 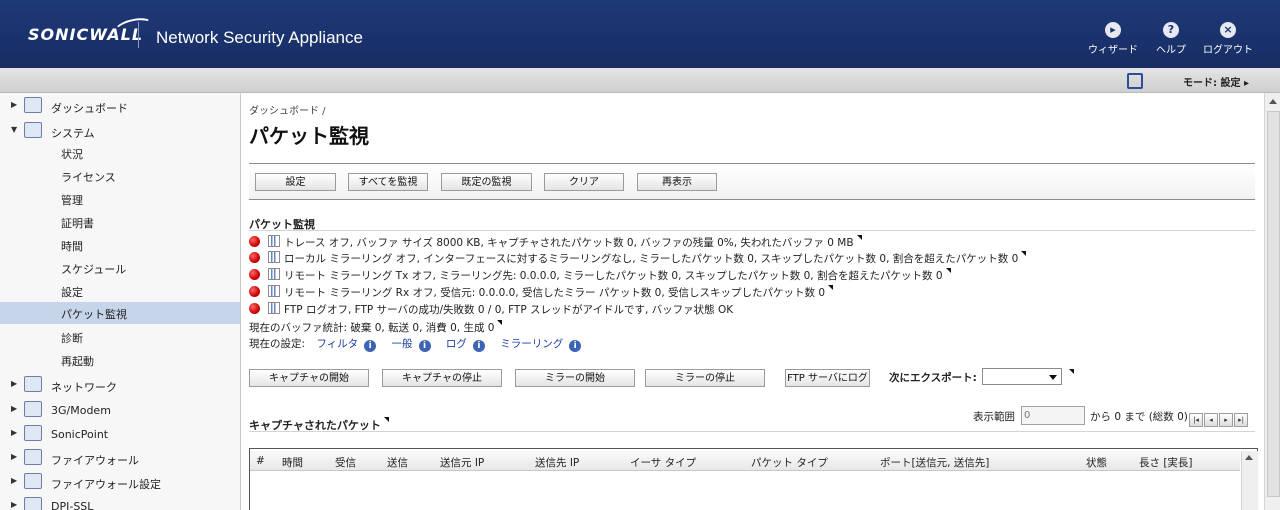 I want to click on next-page-button: ▸, so click(x=1226, y=420).